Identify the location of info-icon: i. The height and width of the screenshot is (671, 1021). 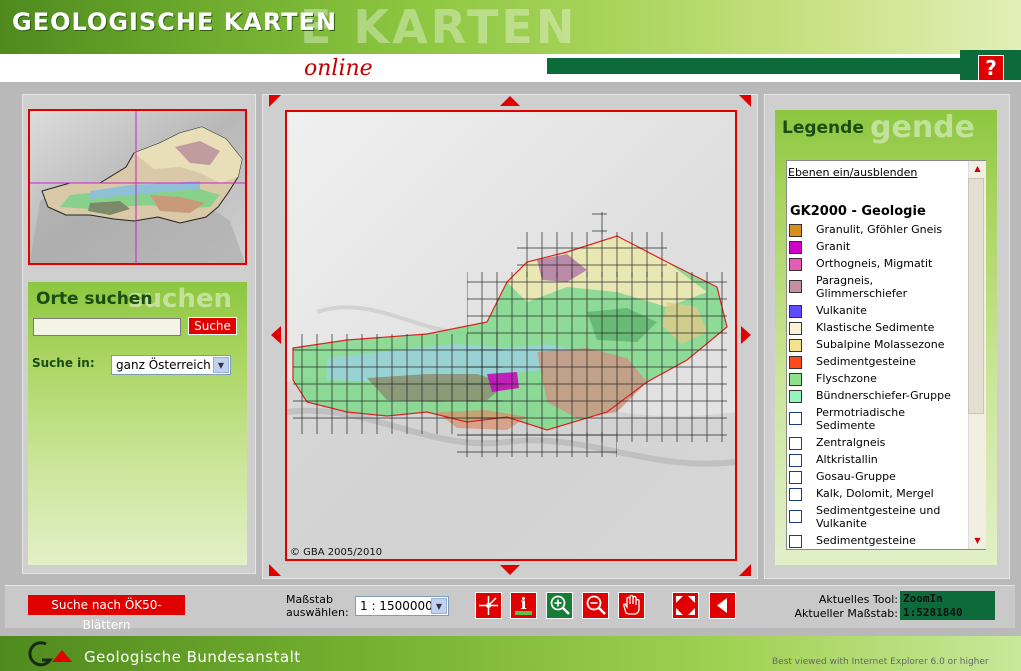
(523, 604).